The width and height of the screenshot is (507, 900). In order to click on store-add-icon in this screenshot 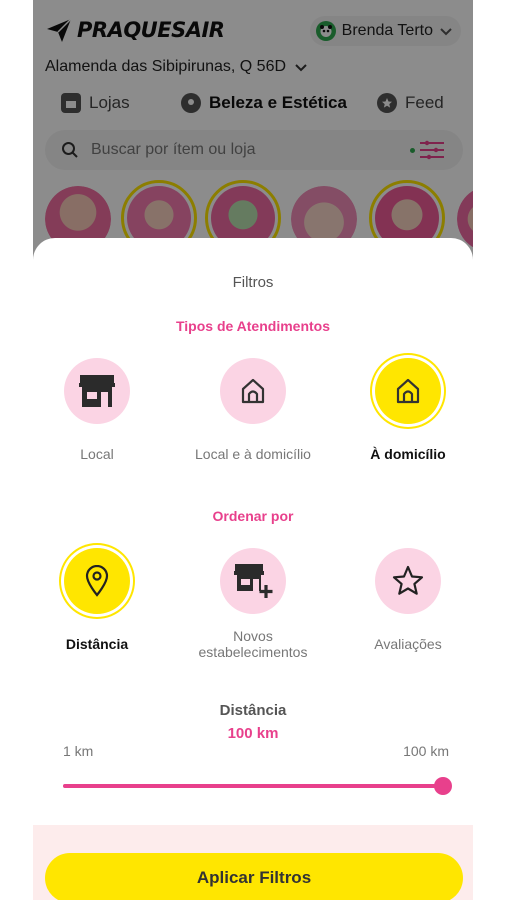, I will do `click(253, 581)`.